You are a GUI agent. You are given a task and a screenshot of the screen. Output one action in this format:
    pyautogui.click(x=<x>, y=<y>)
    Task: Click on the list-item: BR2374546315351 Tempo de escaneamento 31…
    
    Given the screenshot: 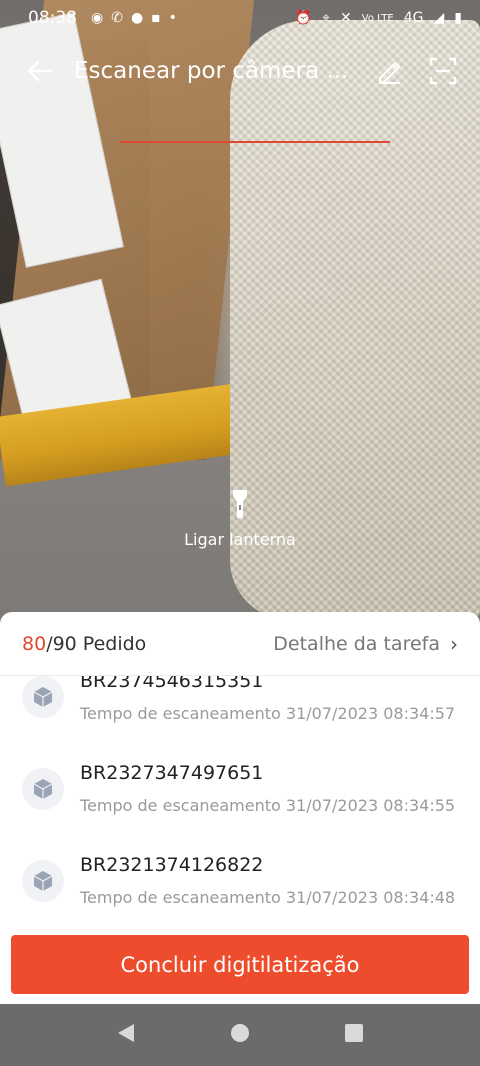 What is the action you would take?
    pyautogui.click(x=240, y=722)
    